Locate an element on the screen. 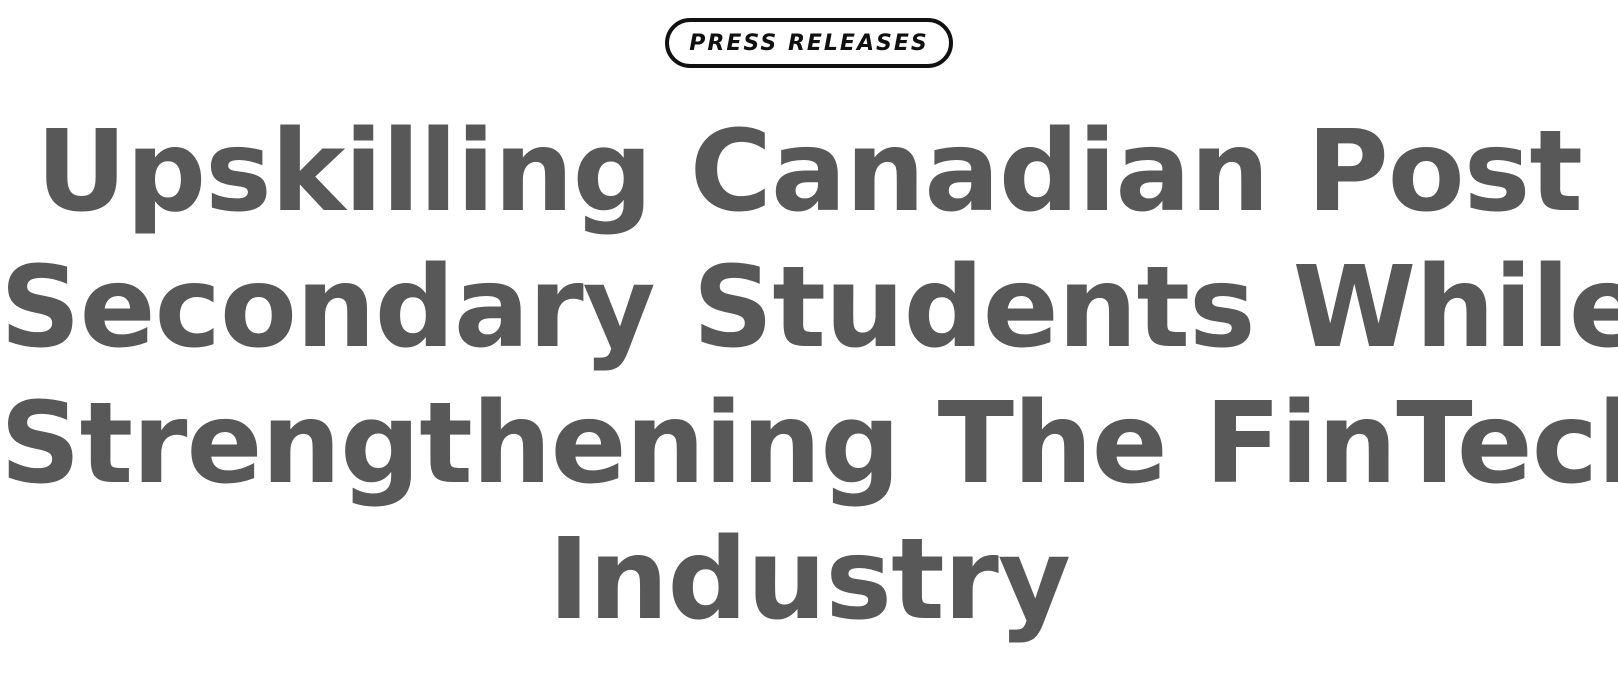 This screenshot has width=1618, height=688. article-title-line: Industry is located at coordinates (809, 580).